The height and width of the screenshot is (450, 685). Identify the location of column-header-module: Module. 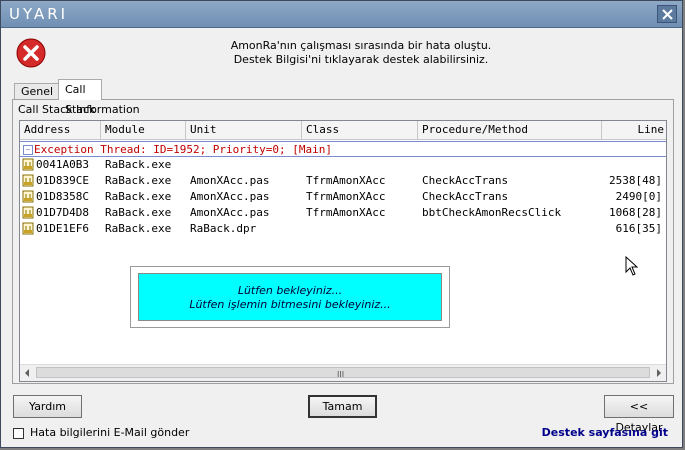
(143, 130).